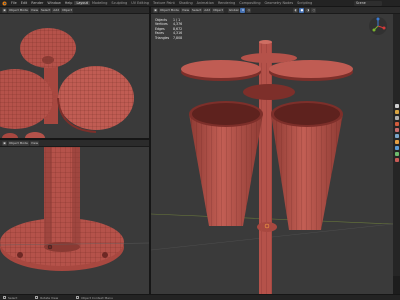 This screenshot has width=400, height=300. Describe the element at coordinates (396, 160) in the screenshot. I see `material-tab-icon` at that location.